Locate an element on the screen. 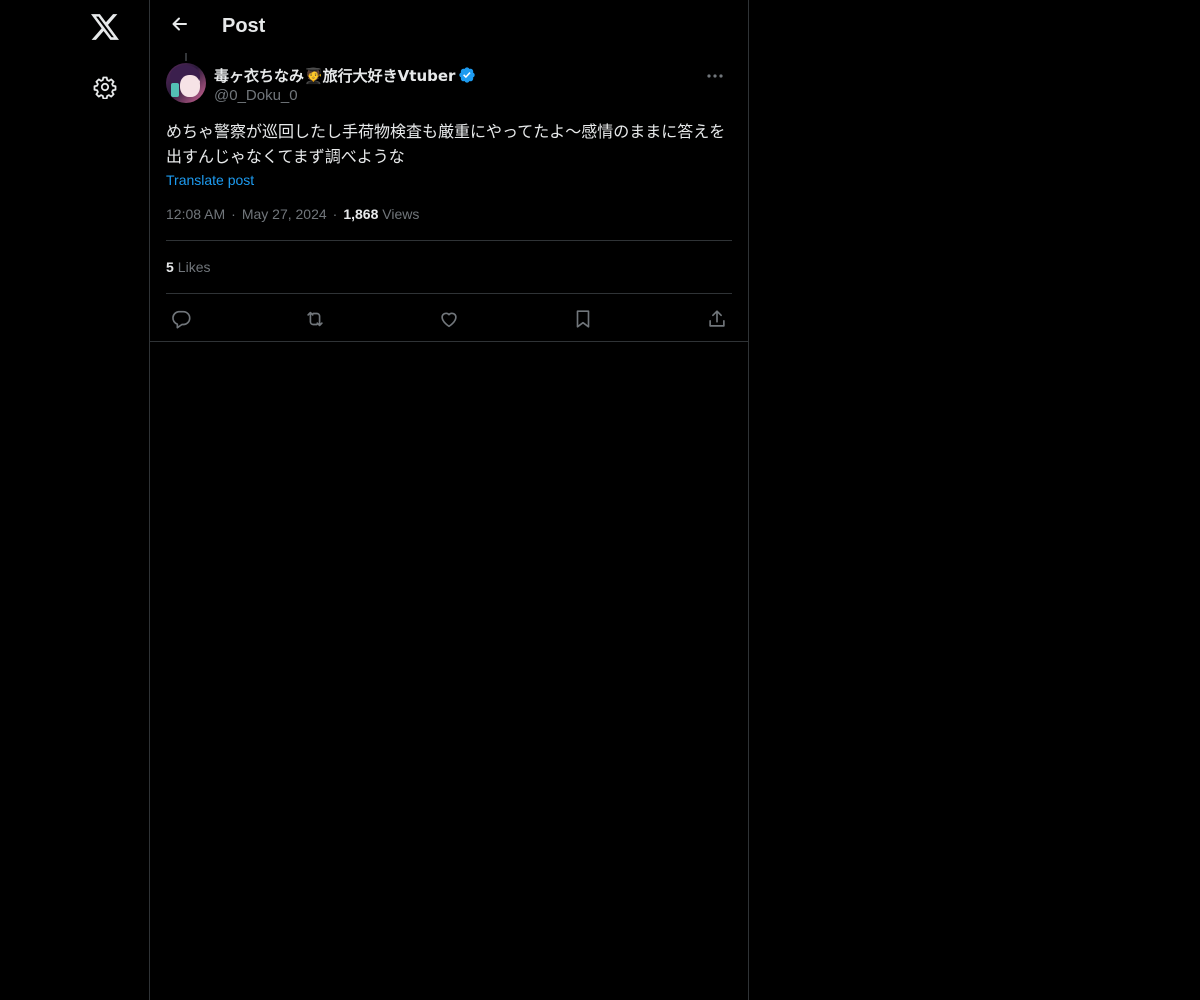  post-time: 12:08 AM is located at coordinates (195, 214).